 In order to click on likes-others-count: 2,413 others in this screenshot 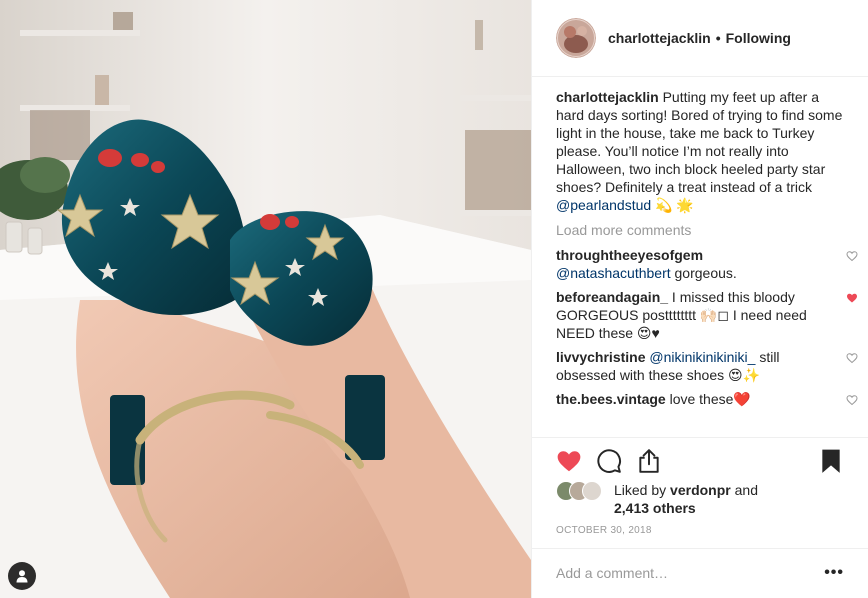, I will do `click(655, 508)`.